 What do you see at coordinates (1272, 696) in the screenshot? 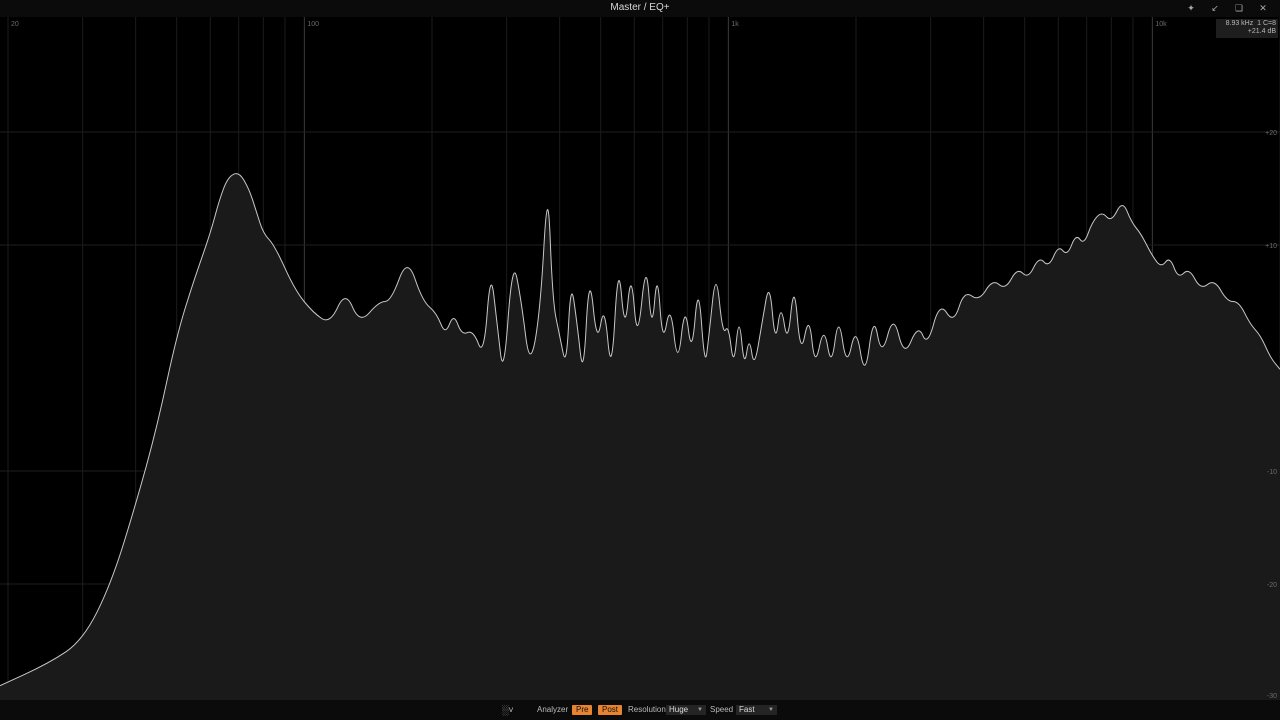
I see `y-tick-label: -30` at bounding box center [1272, 696].